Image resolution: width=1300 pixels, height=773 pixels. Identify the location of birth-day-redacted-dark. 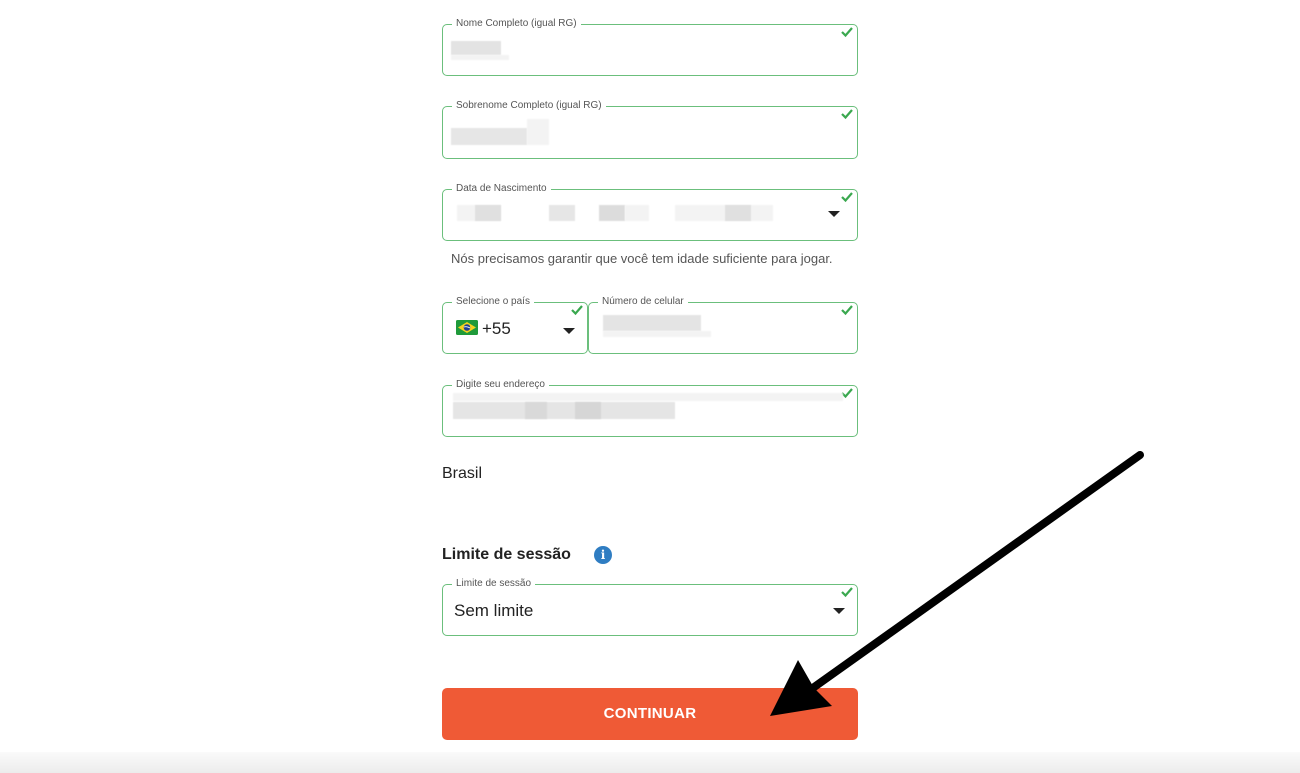
(488, 213).